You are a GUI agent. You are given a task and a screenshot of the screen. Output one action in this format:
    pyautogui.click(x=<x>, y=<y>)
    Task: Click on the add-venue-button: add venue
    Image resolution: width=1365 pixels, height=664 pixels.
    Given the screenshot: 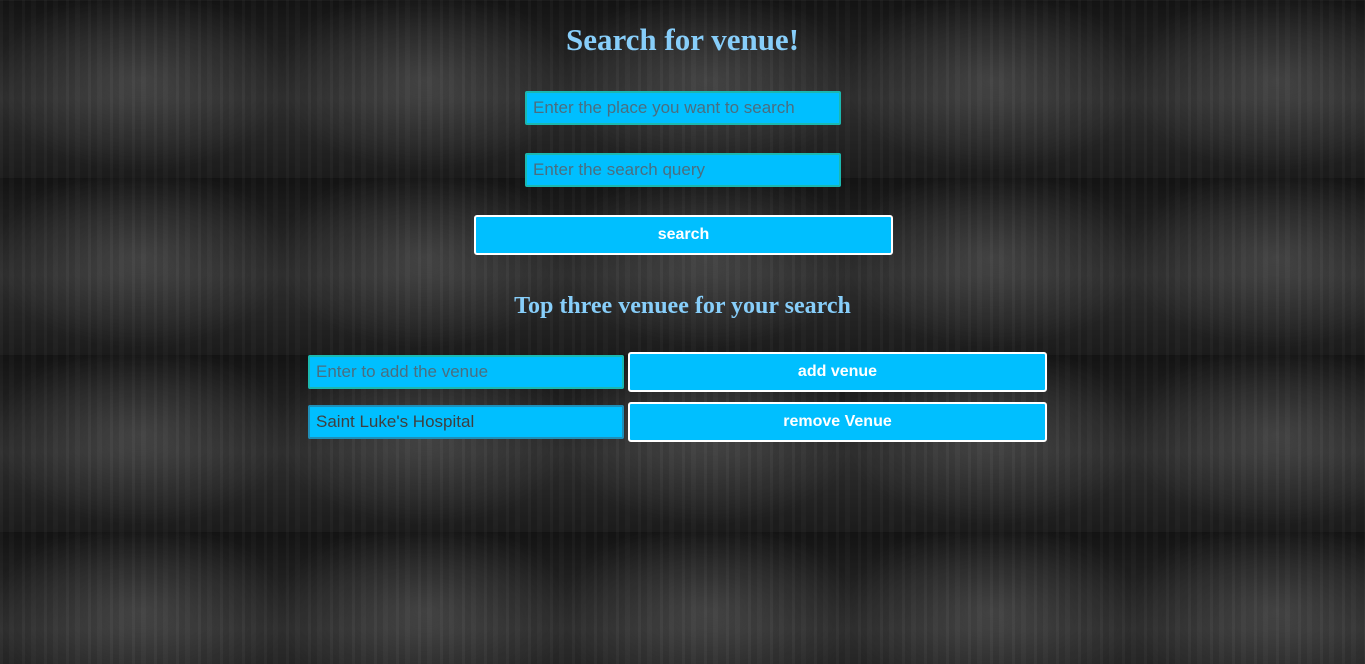 What is the action you would take?
    pyautogui.click(x=837, y=372)
    